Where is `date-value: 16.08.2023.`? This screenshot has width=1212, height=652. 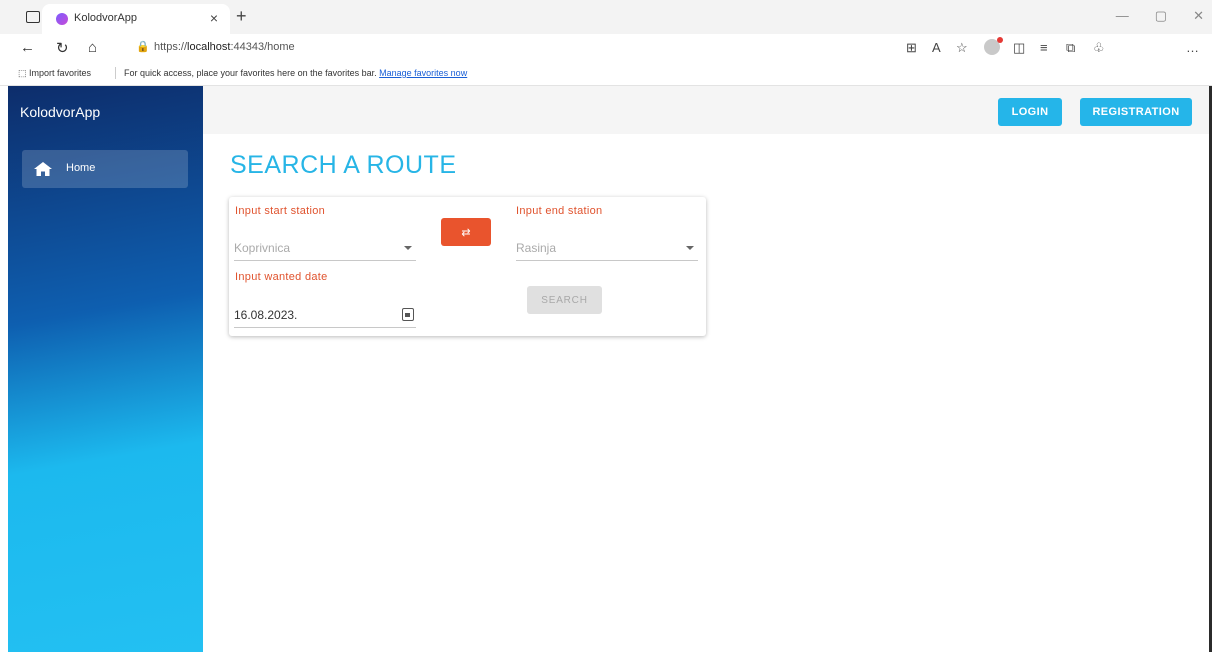 date-value: 16.08.2023. is located at coordinates (266, 315).